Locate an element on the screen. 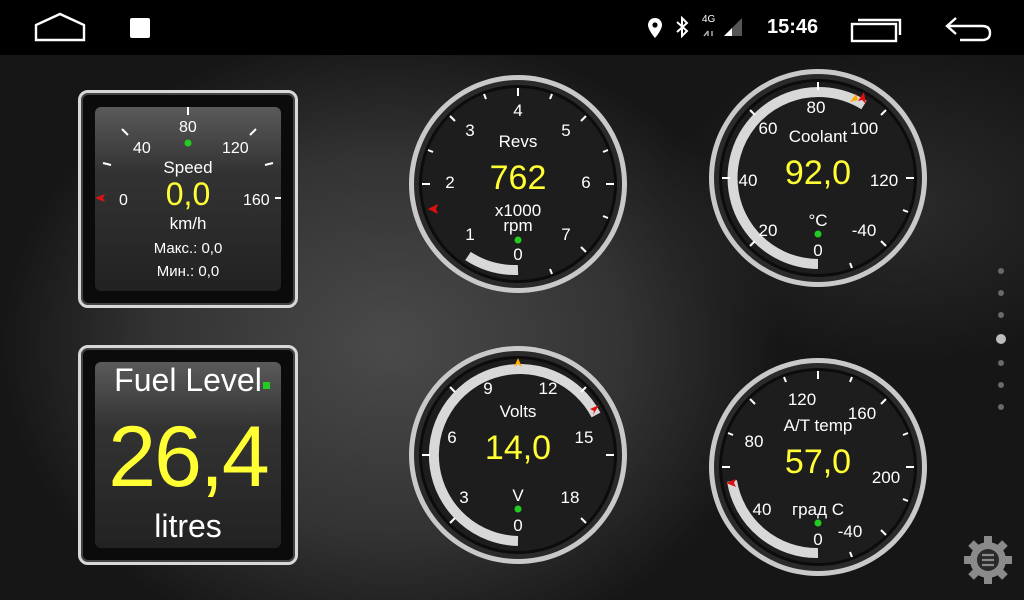 The image size is (1024, 600). recent-apps-square-icon is located at coordinates (140, 28).